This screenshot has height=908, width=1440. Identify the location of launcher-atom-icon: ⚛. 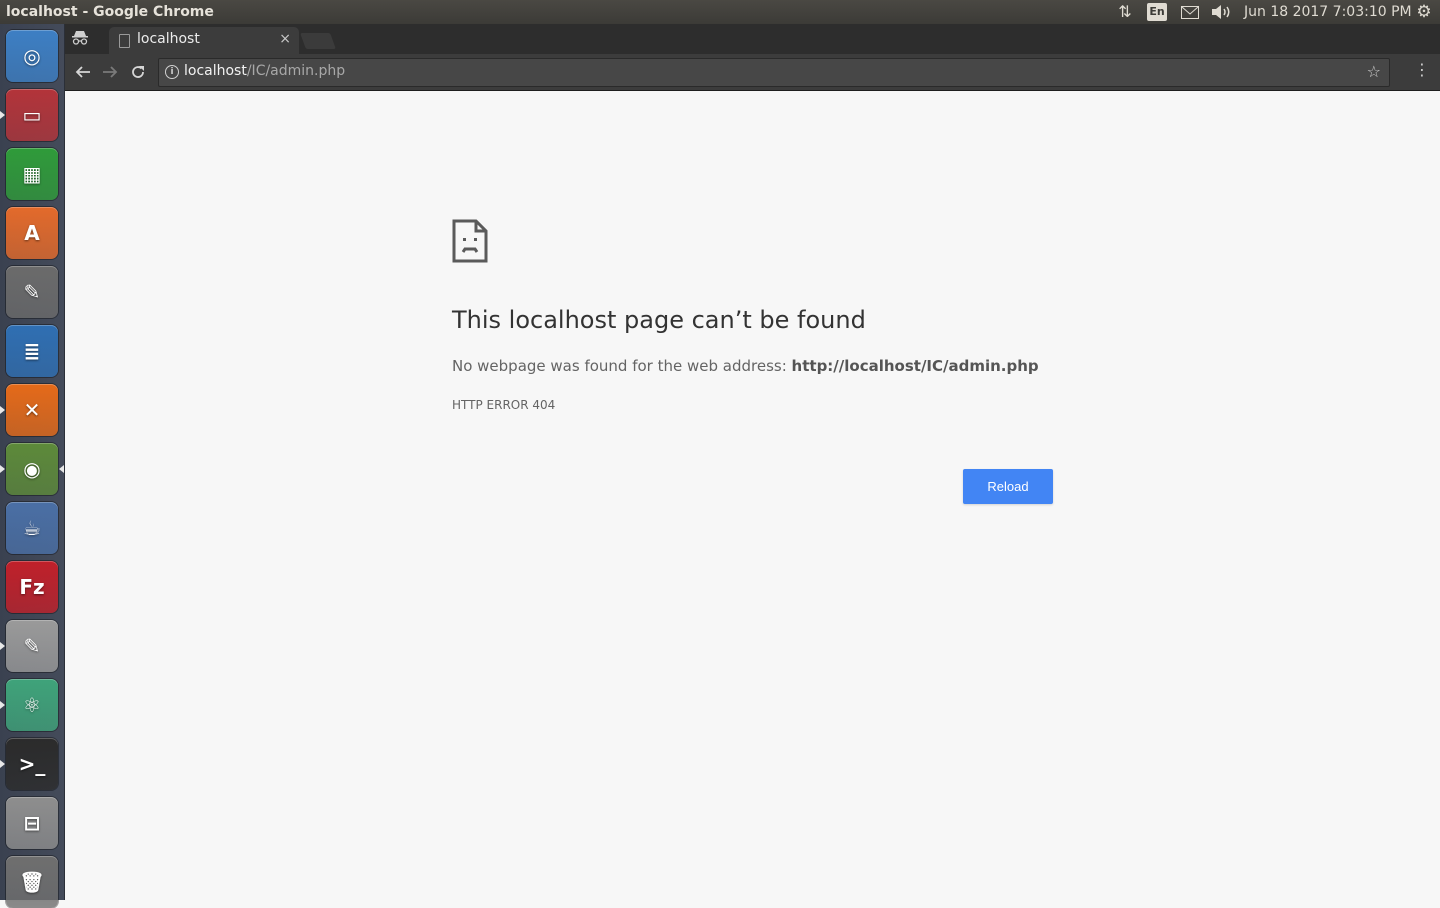
(32, 705).